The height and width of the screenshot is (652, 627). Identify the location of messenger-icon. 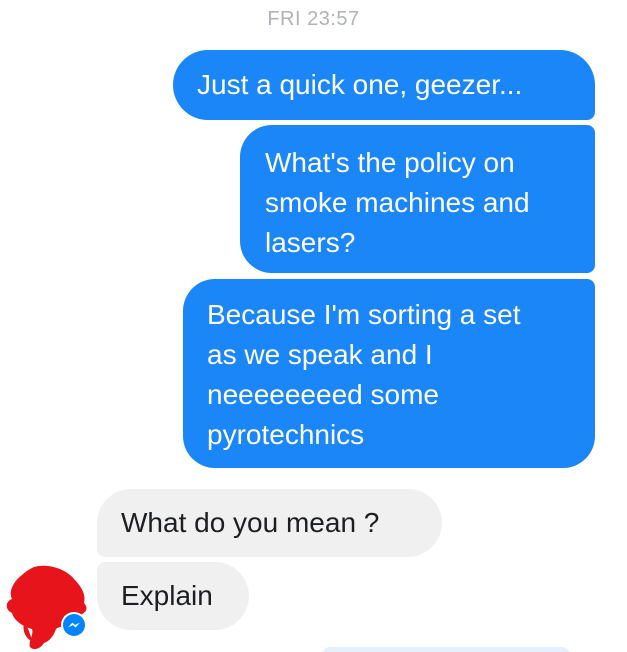
(74, 625).